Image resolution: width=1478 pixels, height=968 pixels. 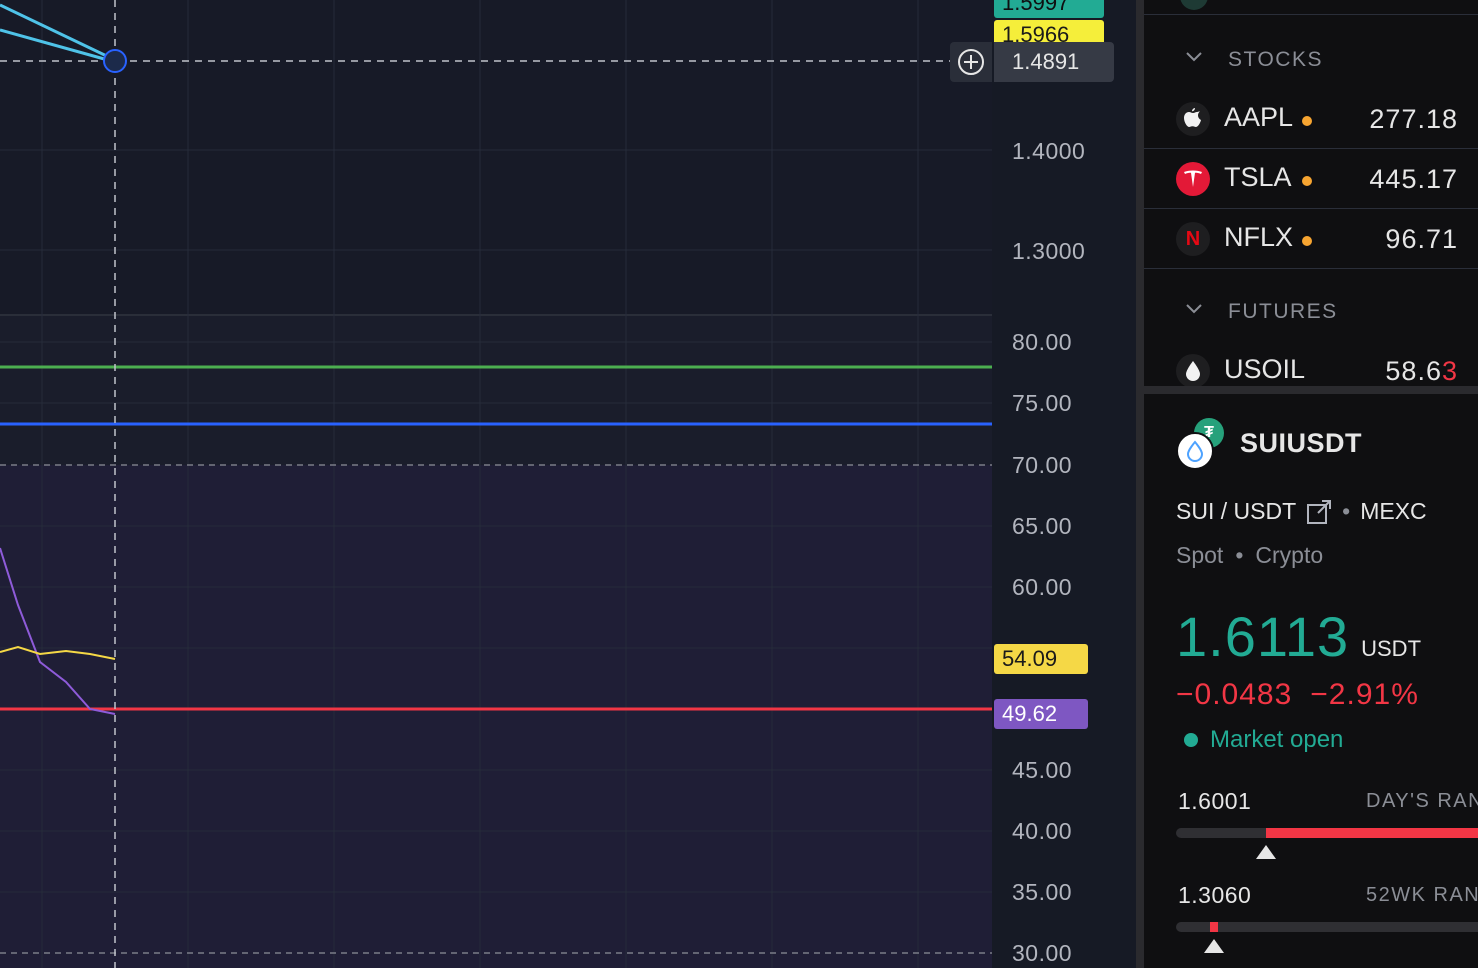 I want to click on crosshair-point, so click(x=115, y=61).